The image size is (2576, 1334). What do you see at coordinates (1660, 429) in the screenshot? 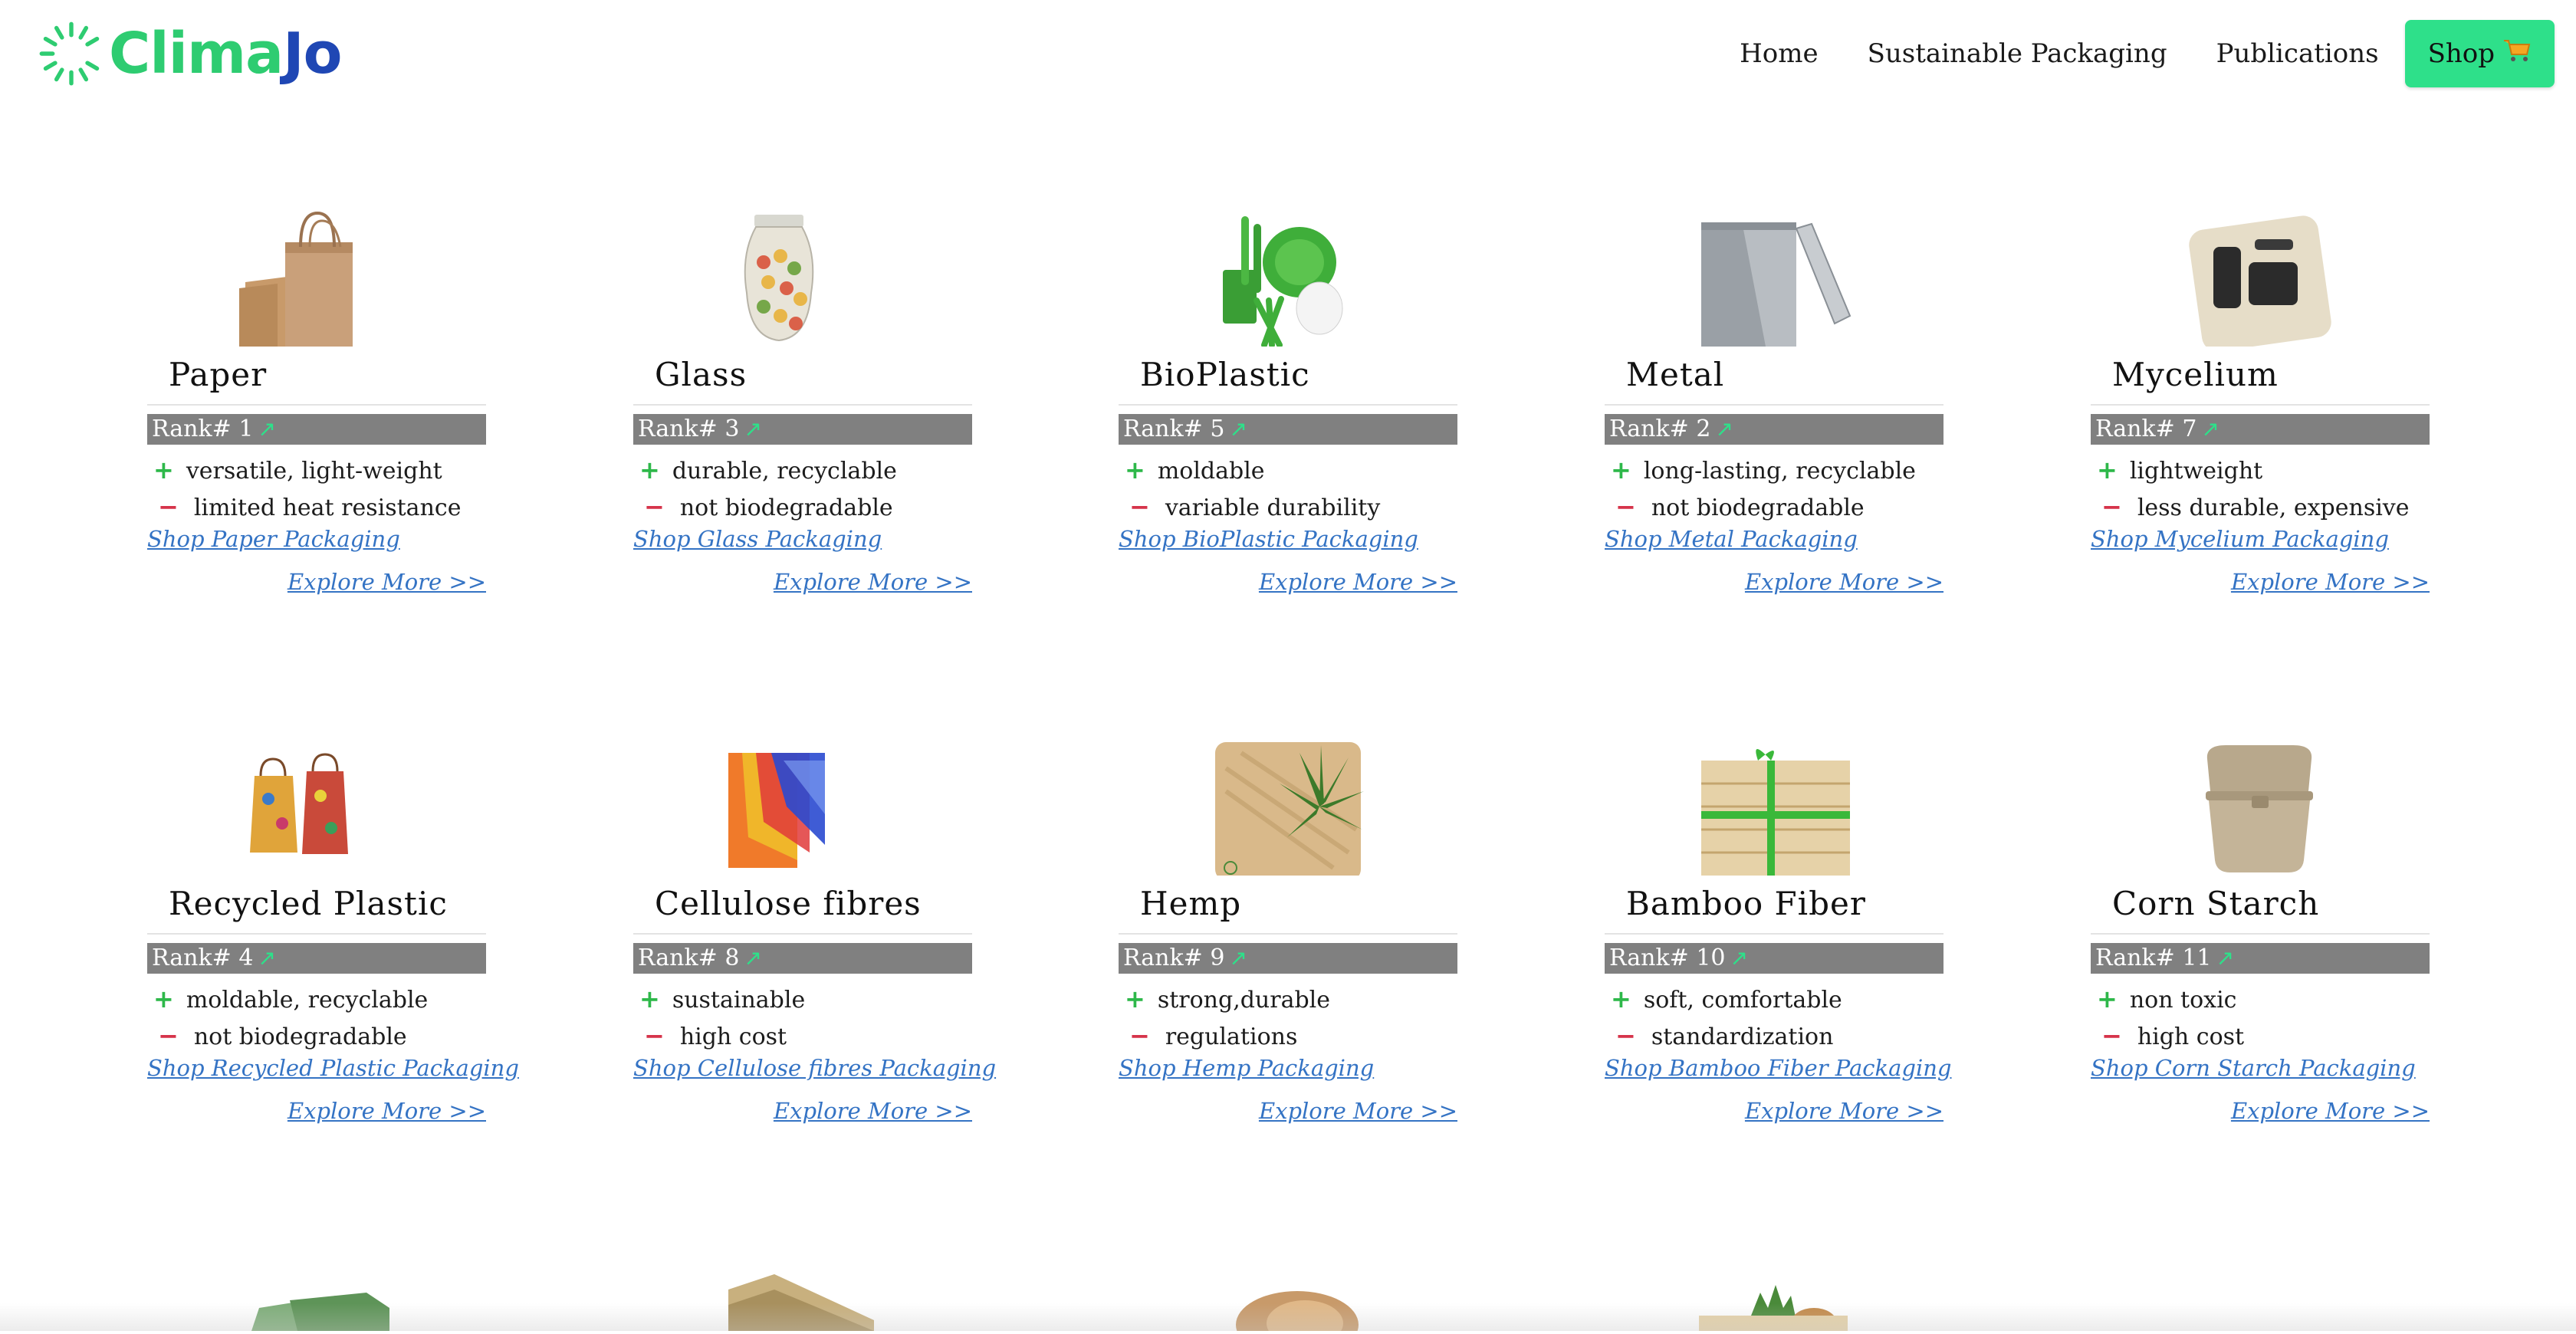
I see `rank-text: Rank# 2` at bounding box center [1660, 429].